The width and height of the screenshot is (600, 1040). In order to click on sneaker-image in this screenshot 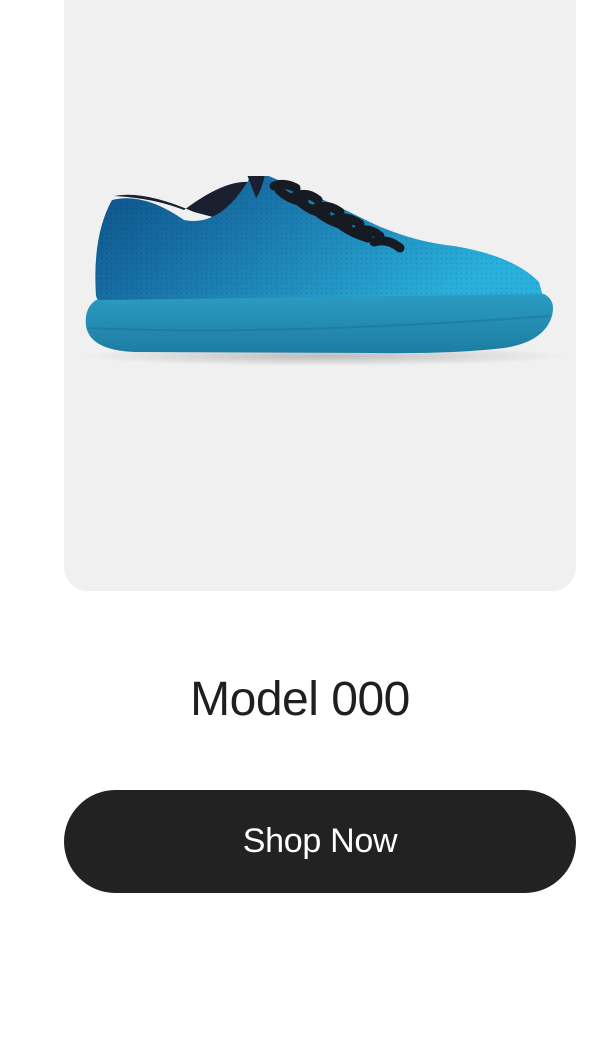, I will do `click(324, 271)`.